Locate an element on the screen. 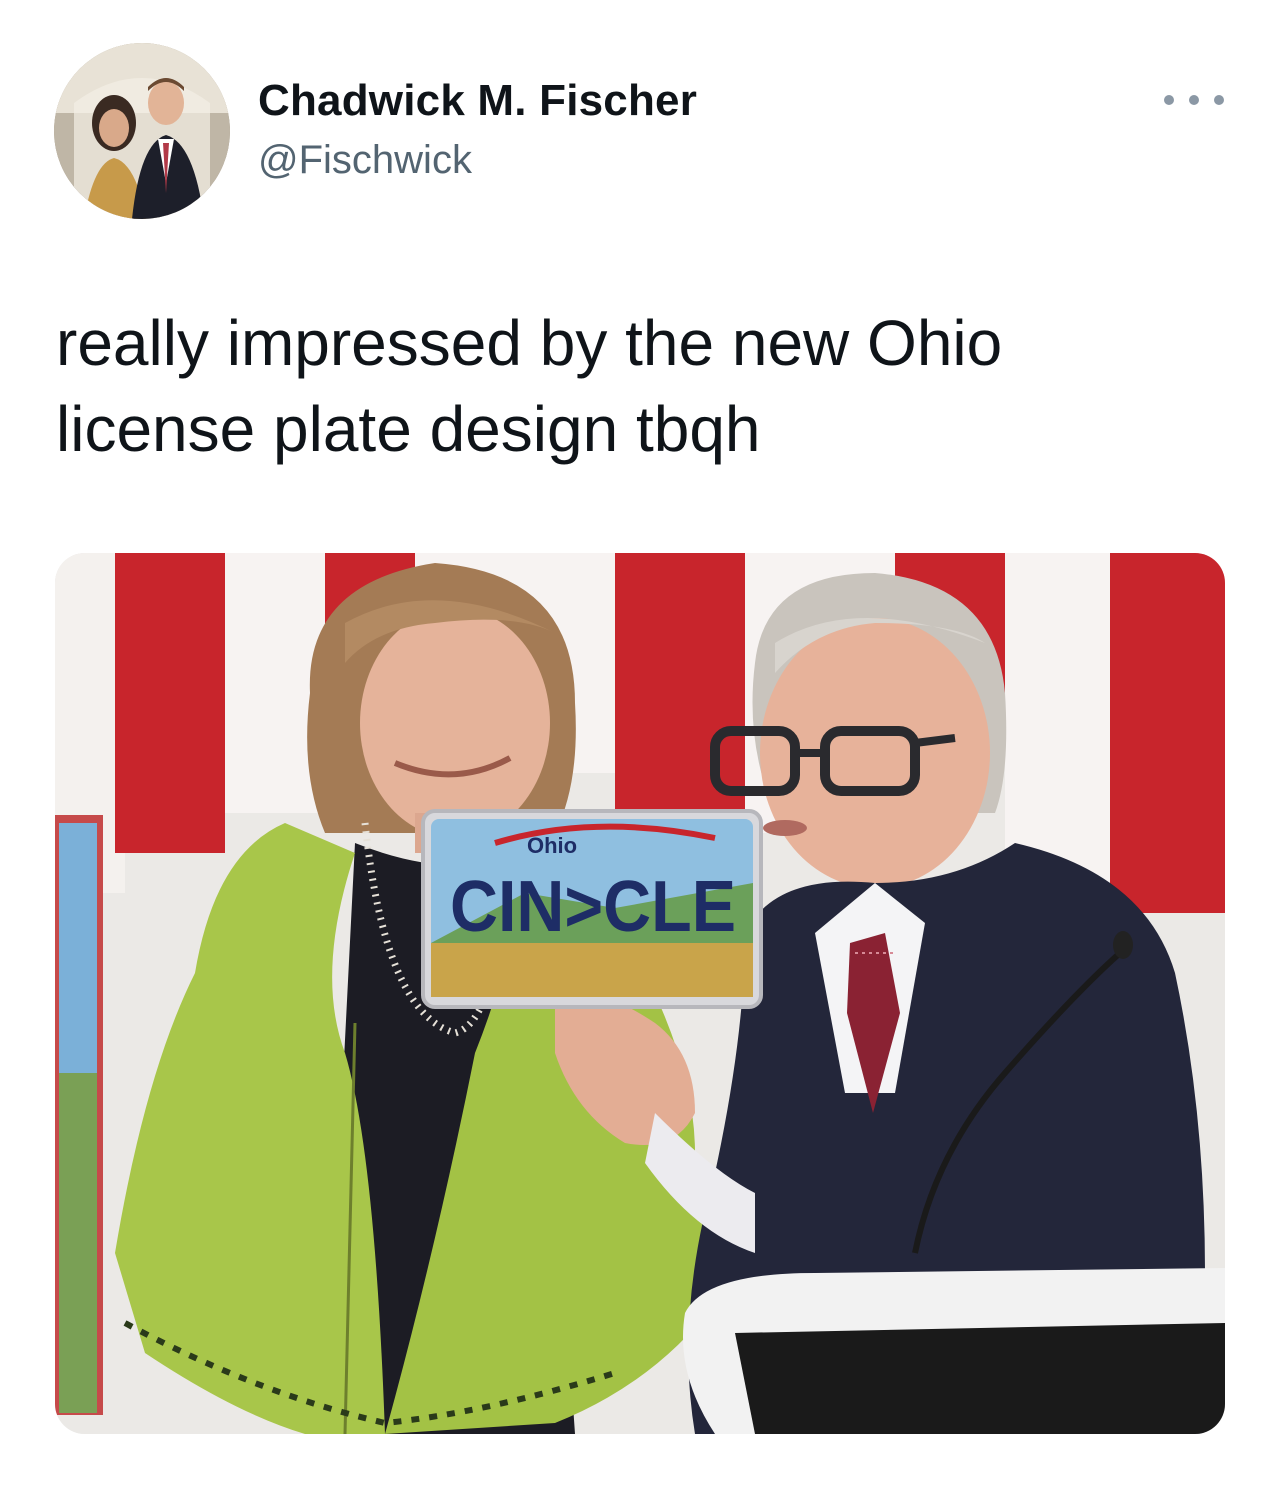 This screenshot has height=1489, width=1280. author-avatar is located at coordinates (142, 131).